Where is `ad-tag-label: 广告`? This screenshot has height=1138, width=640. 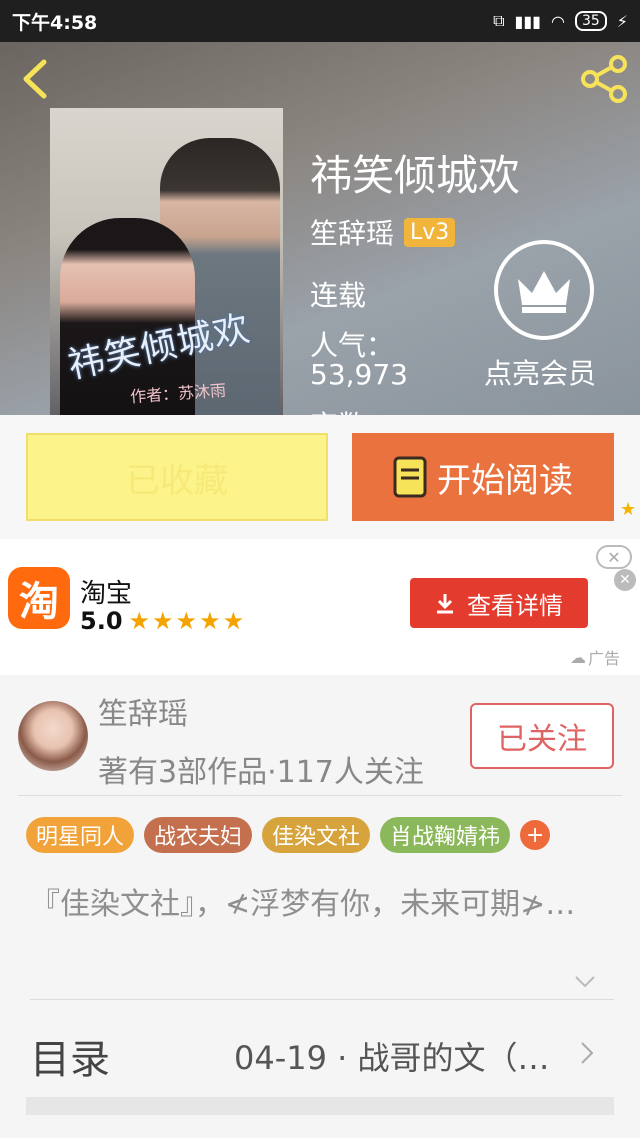 ad-tag-label: 广告 is located at coordinates (604, 658).